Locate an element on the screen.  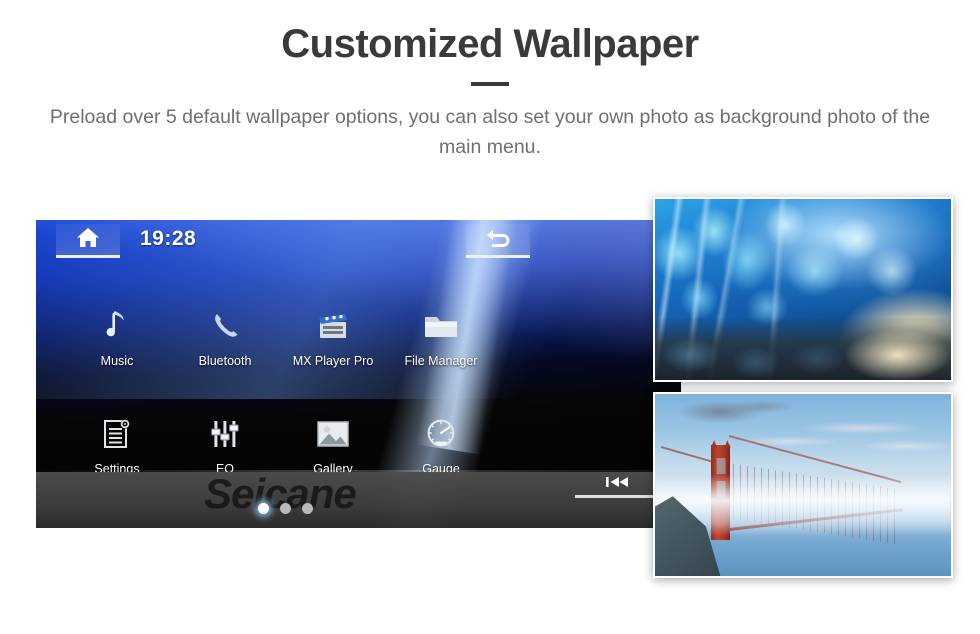
home-icon is located at coordinates (88, 240).